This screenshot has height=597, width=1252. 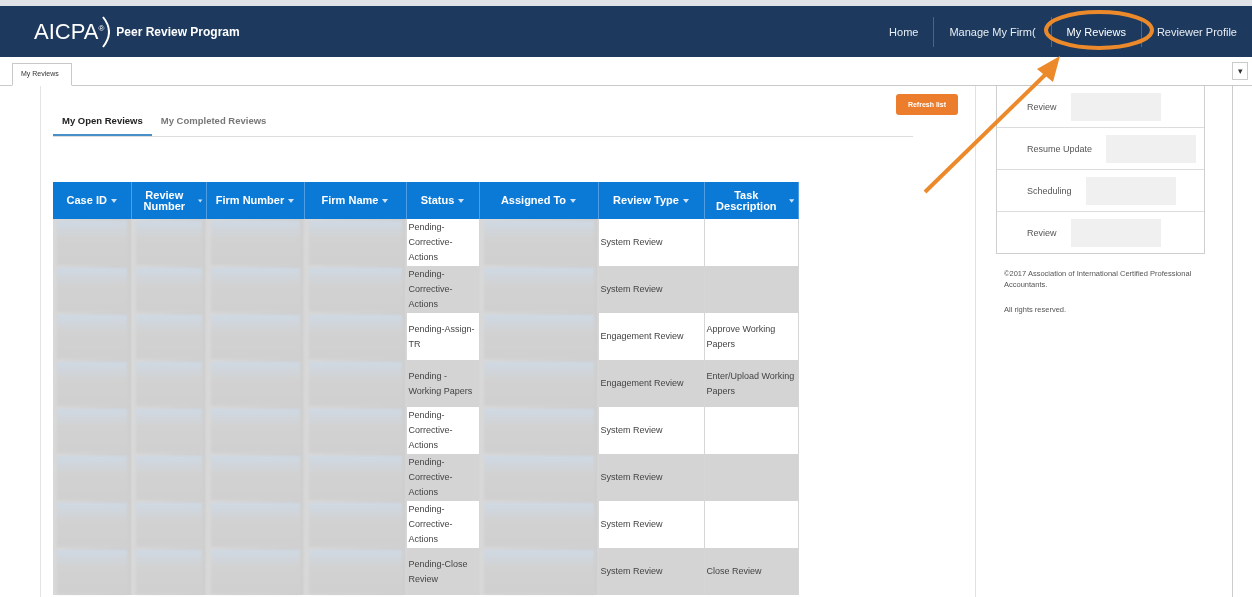 I want to click on status-text: Pending-Assign-TR, so click(x=441, y=336).